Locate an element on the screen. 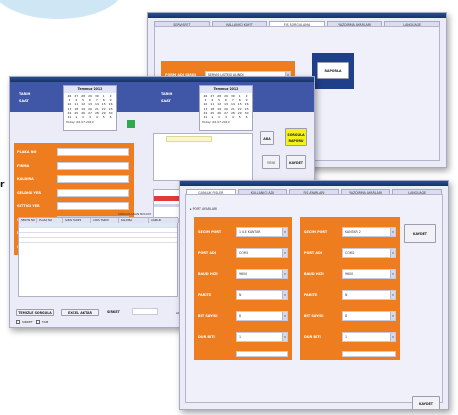  excel-export-button: EXCEL AKTAR is located at coordinates (80, 312).